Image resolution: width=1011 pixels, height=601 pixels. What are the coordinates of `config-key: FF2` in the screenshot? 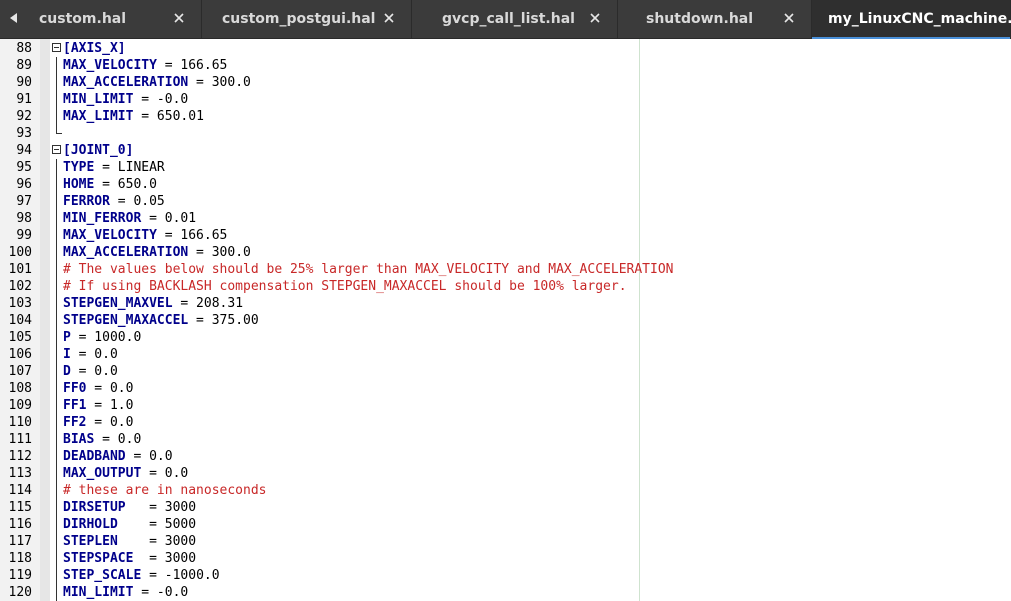 It's located at (75, 422).